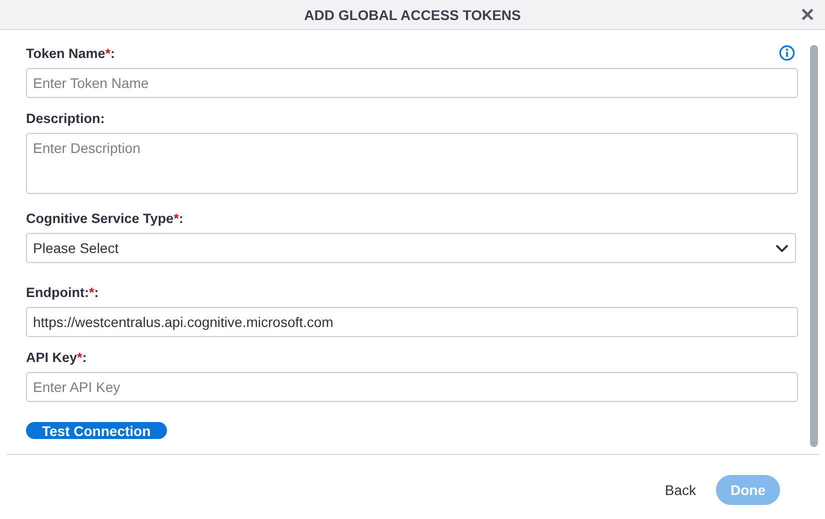  What do you see at coordinates (680, 490) in the screenshot?
I see `back-button: Back` at bounding box center [680, 490].